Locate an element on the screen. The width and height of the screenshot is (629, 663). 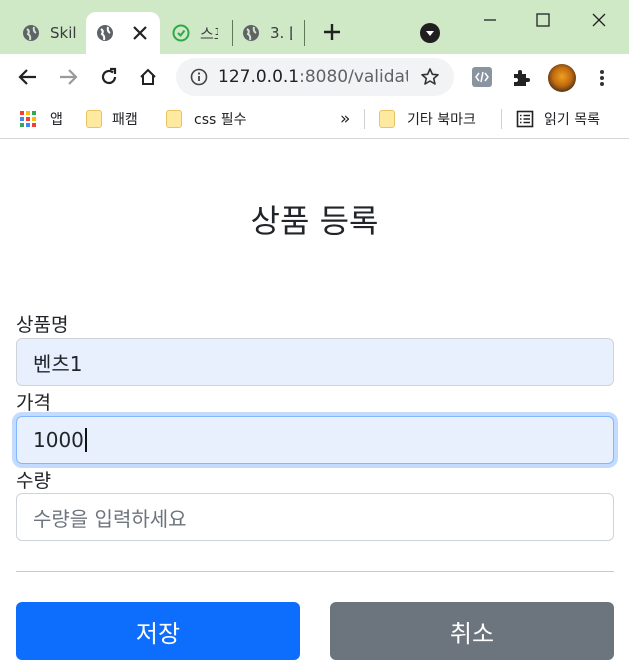
close-icon is located at coordinates (599, 20).